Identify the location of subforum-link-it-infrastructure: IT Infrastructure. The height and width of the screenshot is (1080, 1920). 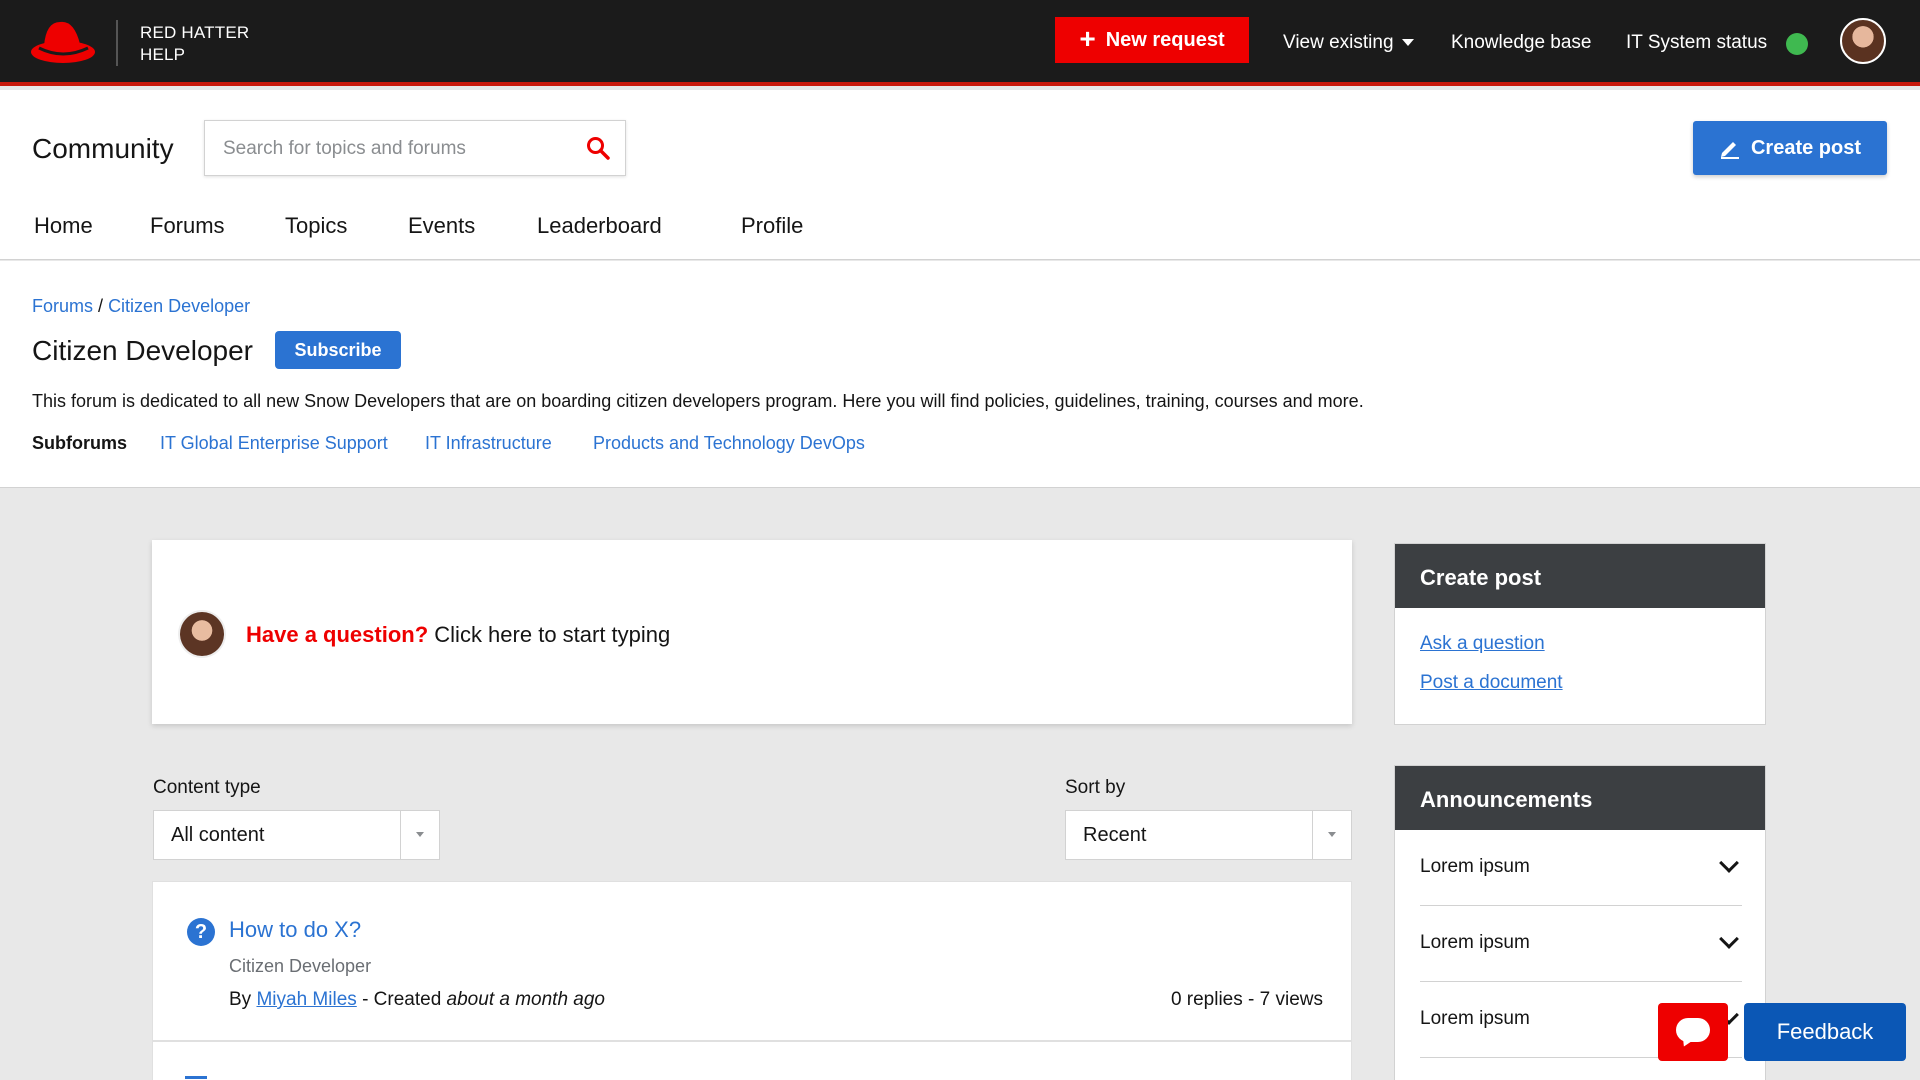
(488, 443).